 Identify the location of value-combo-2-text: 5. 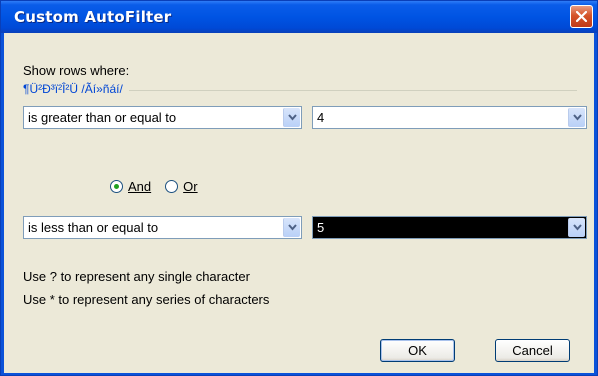
(320, 227).